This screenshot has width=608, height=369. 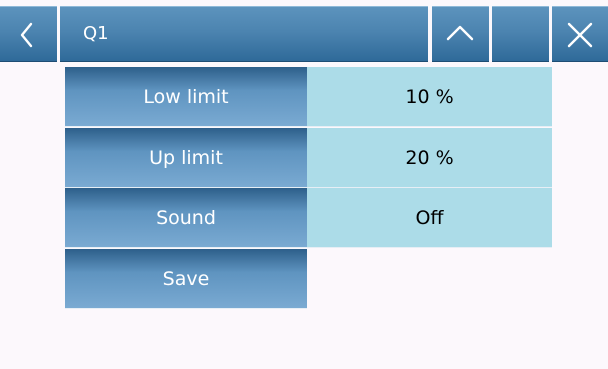 I want to click on close-icon, so click(x=580, y=35).